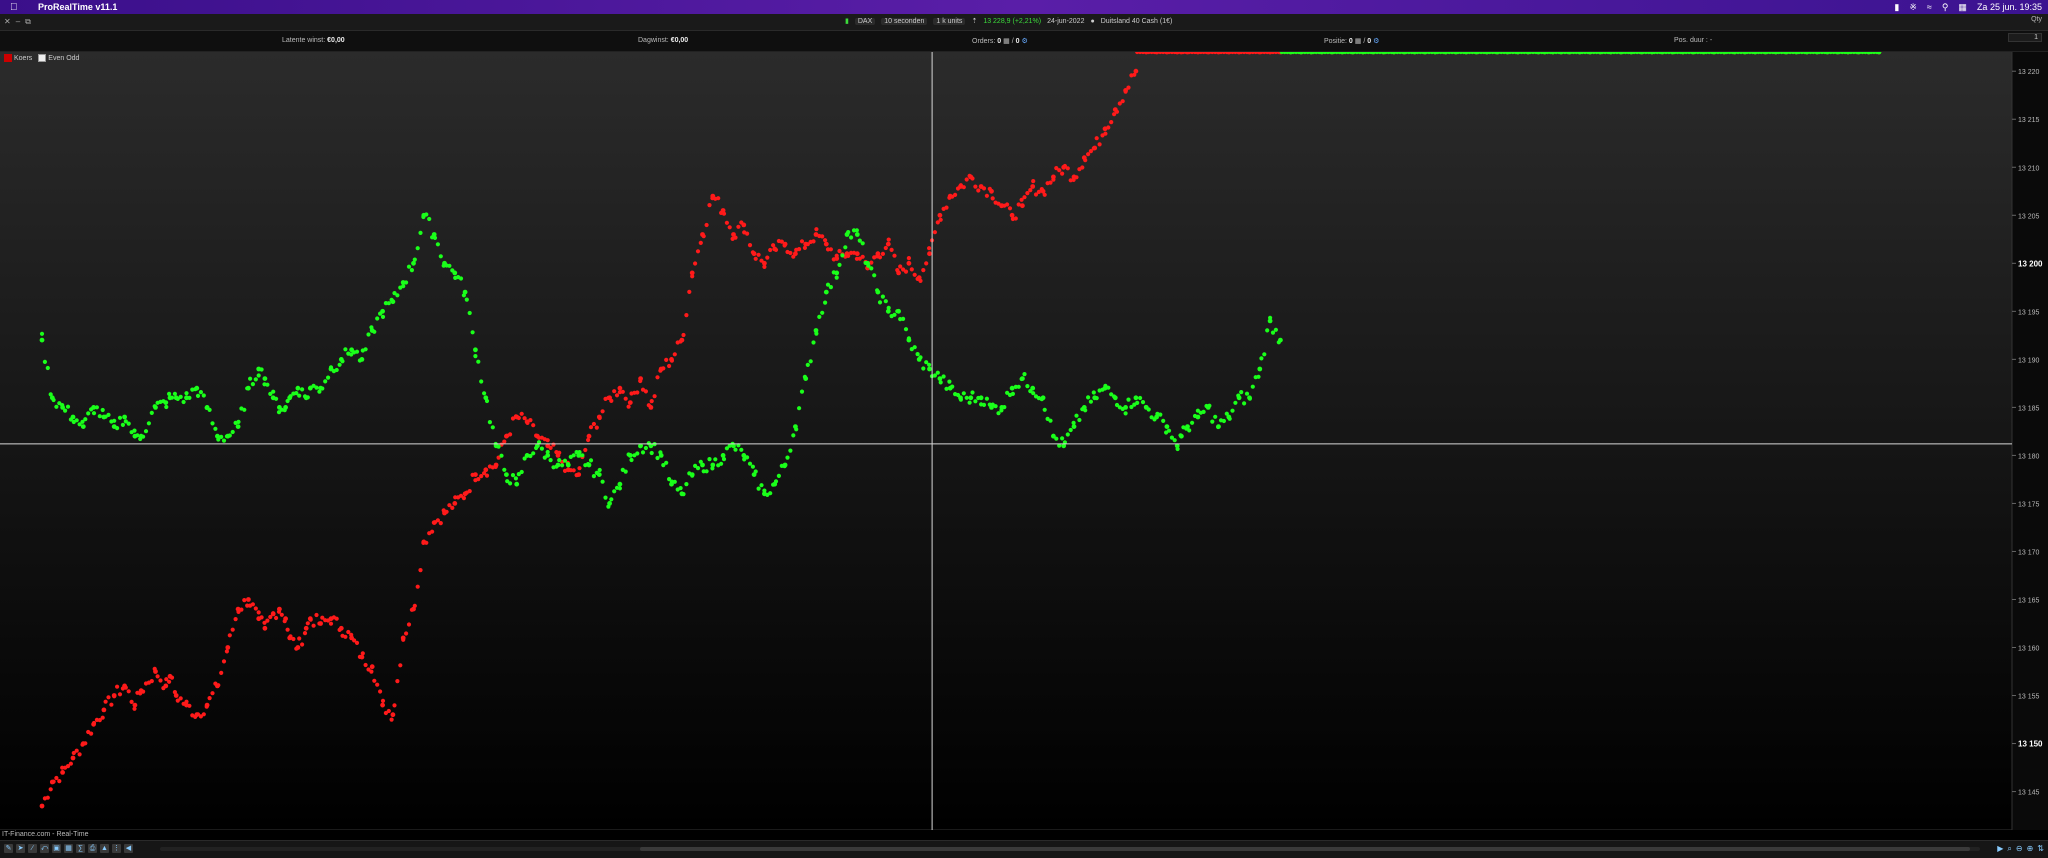 This screenshot has height=858, width=2048. What do you see at coordinates (1351, 41) in the screenshot?
I see `position-info: Positie: 0 ▦ / 0 ⚙` at bounding box center [1351, 41].